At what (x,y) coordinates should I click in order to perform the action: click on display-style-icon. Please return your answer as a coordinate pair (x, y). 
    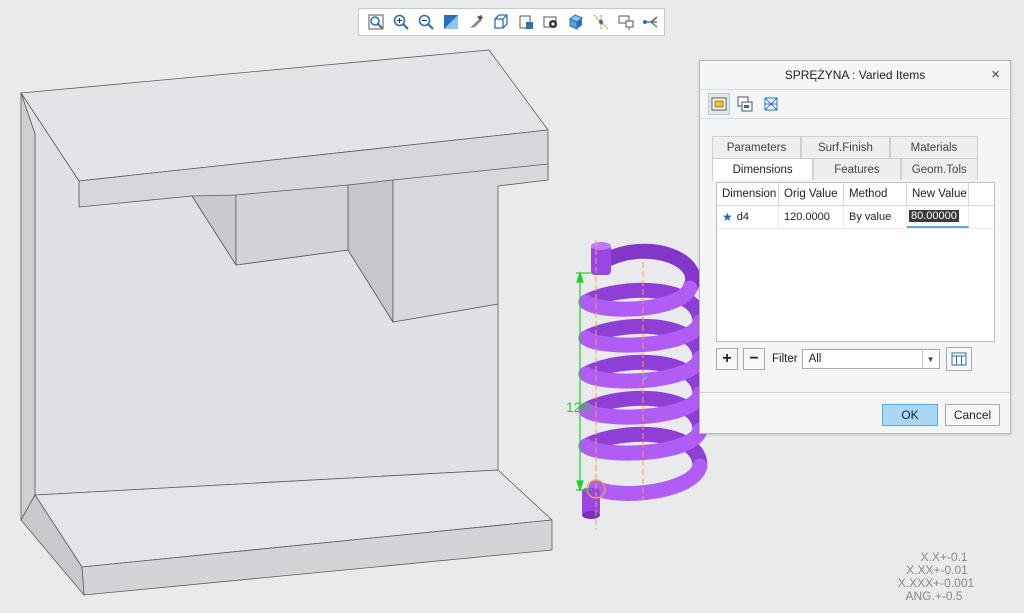
    Looking at the image, I should click on (476, 21).